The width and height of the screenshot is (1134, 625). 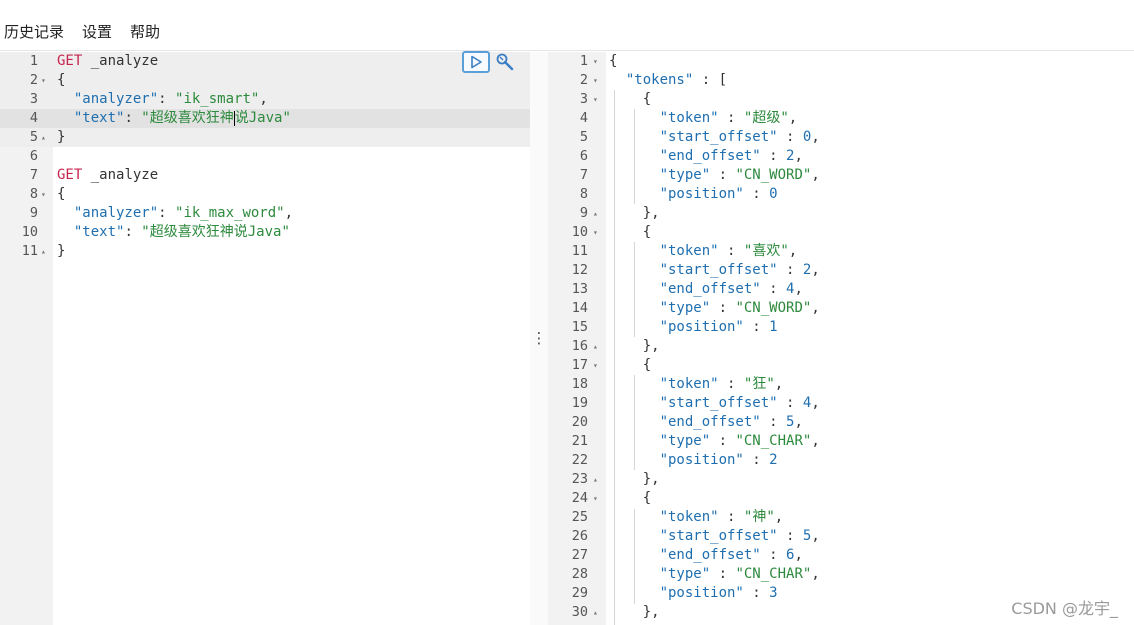 I want to click on menu-divider, so click(x=567, y=50).